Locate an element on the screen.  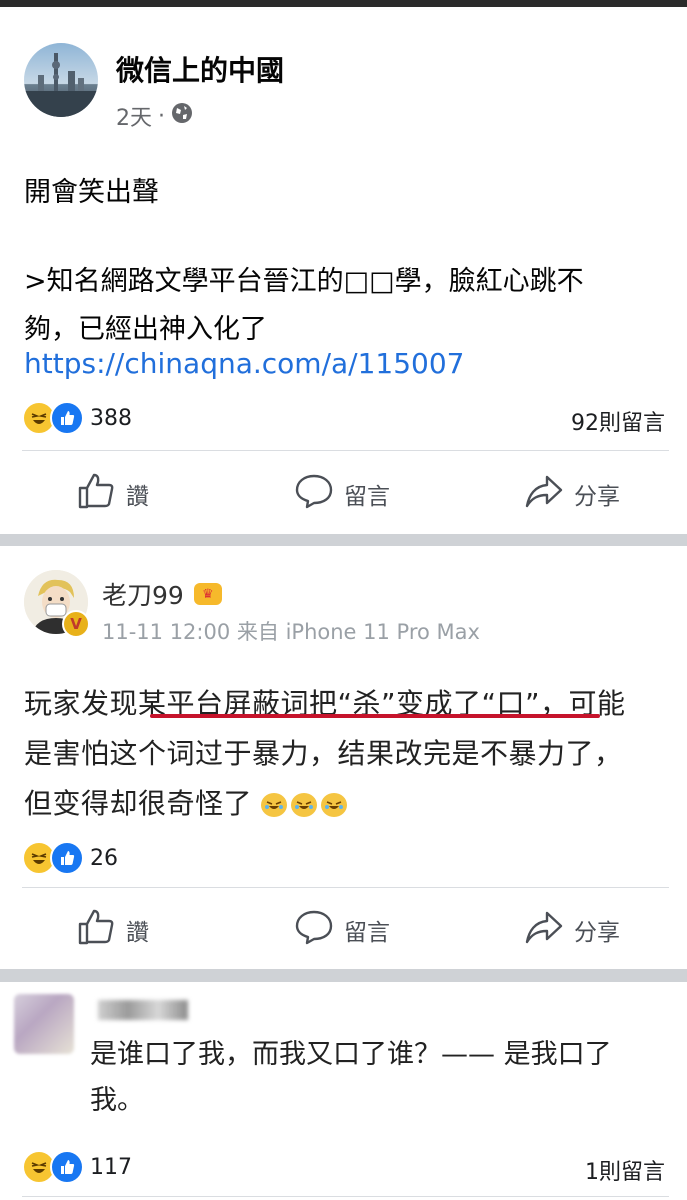
post-text-line: 是害怕这个词过于暴力，结果改完是不暴力了， is located at coordinates (323, 753).